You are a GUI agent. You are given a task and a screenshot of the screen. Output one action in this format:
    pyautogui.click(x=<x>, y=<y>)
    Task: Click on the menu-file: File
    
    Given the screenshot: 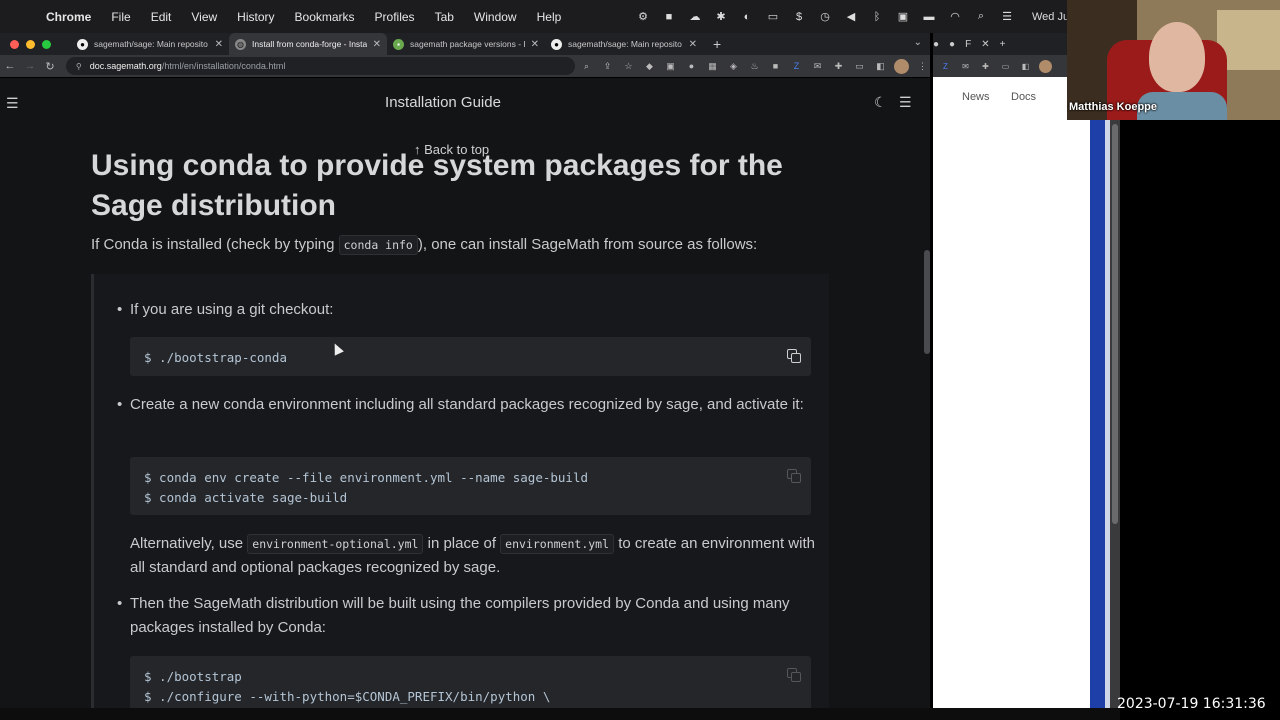 What is the action you would take?
    pyautogui.click(x=120, y=17)
    